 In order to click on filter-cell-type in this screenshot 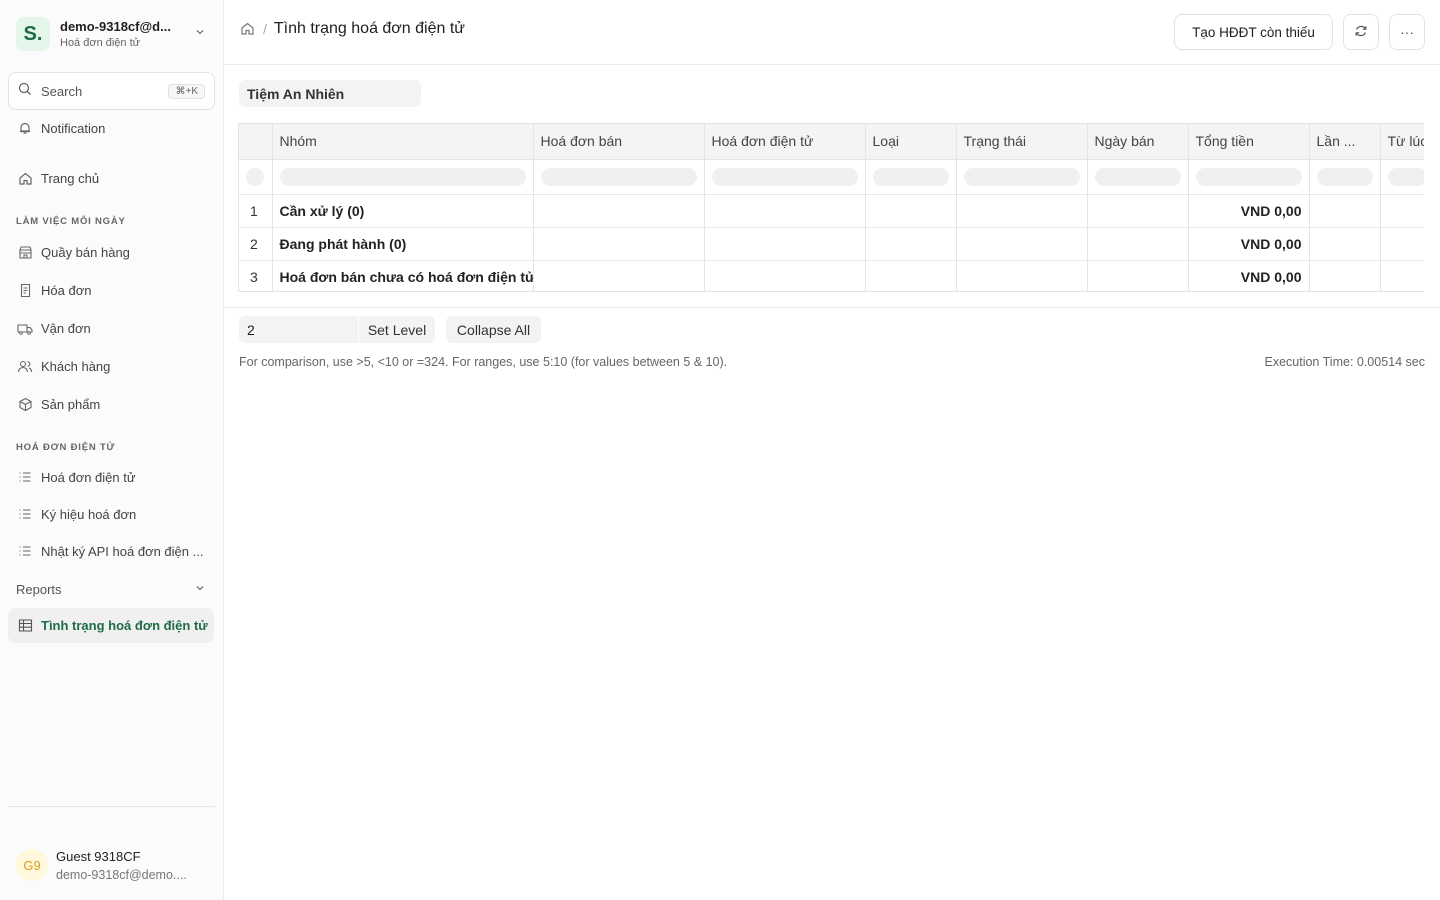, I will do `click(911, 177)`.